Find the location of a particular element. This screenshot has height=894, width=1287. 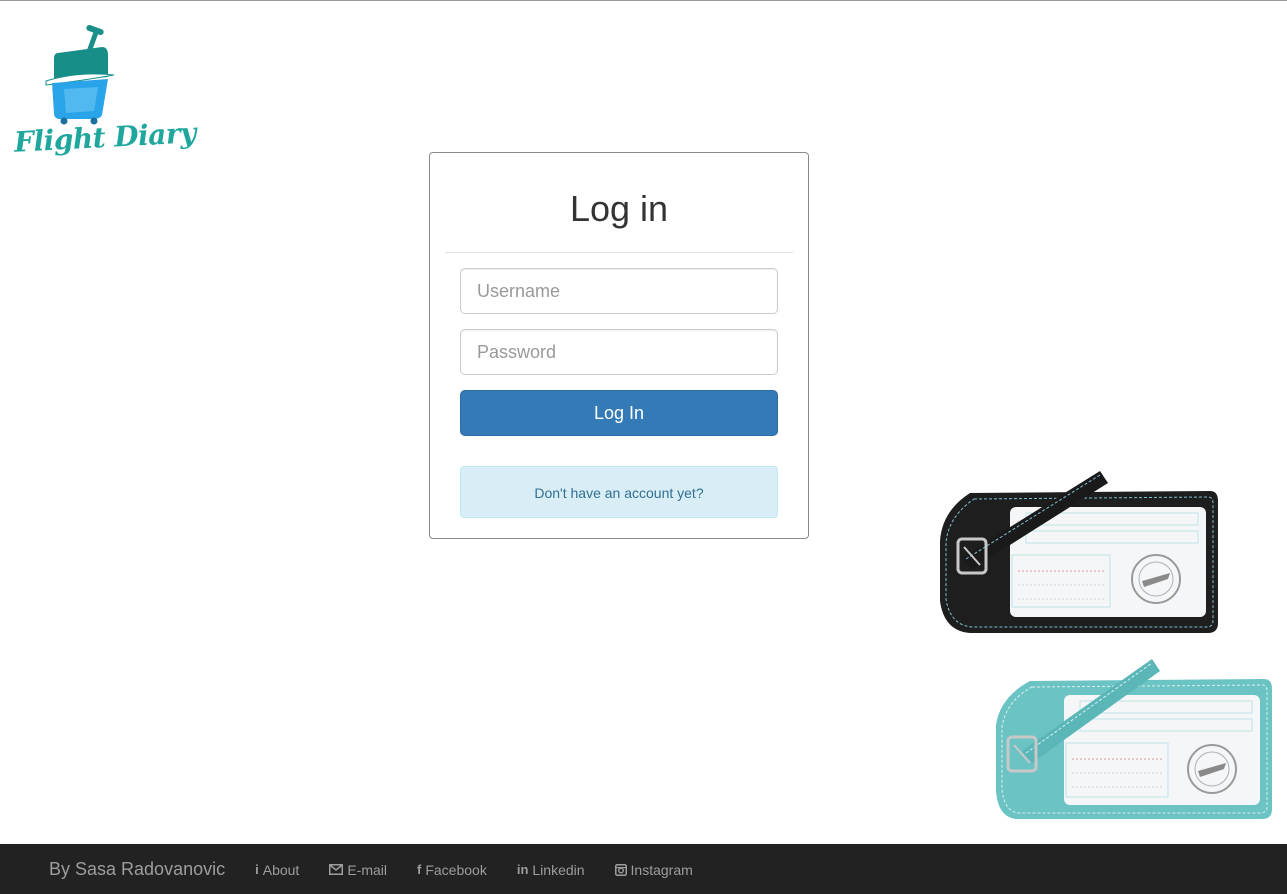

nav-instagram: Instagram is located at coordinates (653, 869).